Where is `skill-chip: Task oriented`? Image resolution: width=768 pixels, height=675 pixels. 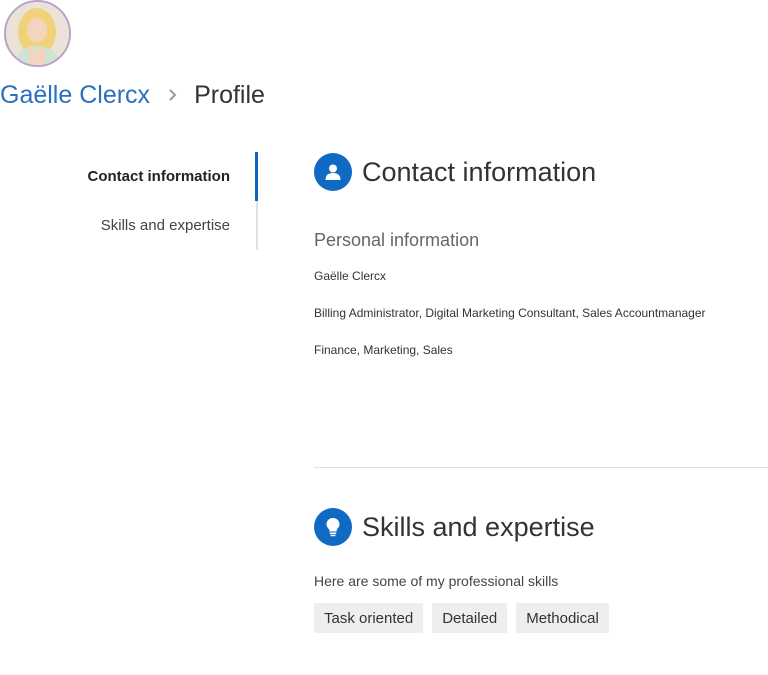 skill-chip: Task oriented is located at coordinates (369, 618).